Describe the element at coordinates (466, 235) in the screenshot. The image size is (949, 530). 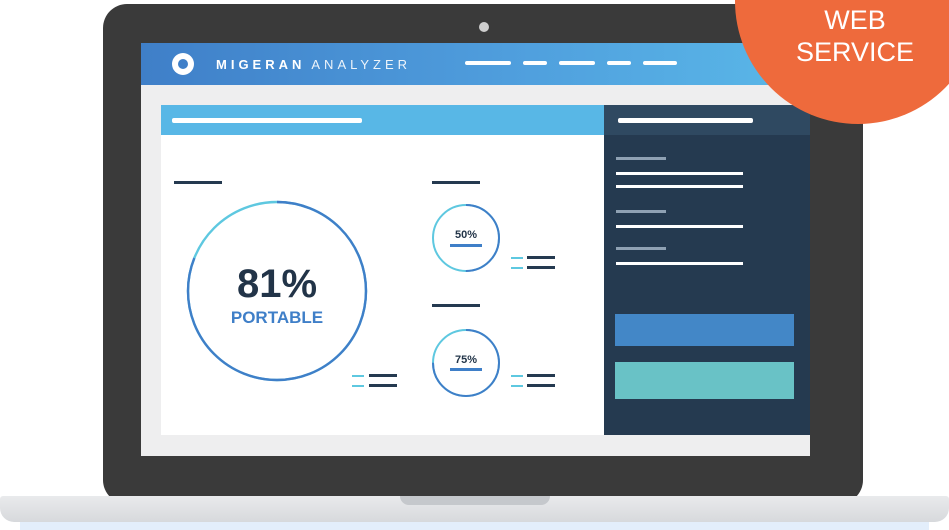
I see `small-gauge-1-value: 50%` at that location.